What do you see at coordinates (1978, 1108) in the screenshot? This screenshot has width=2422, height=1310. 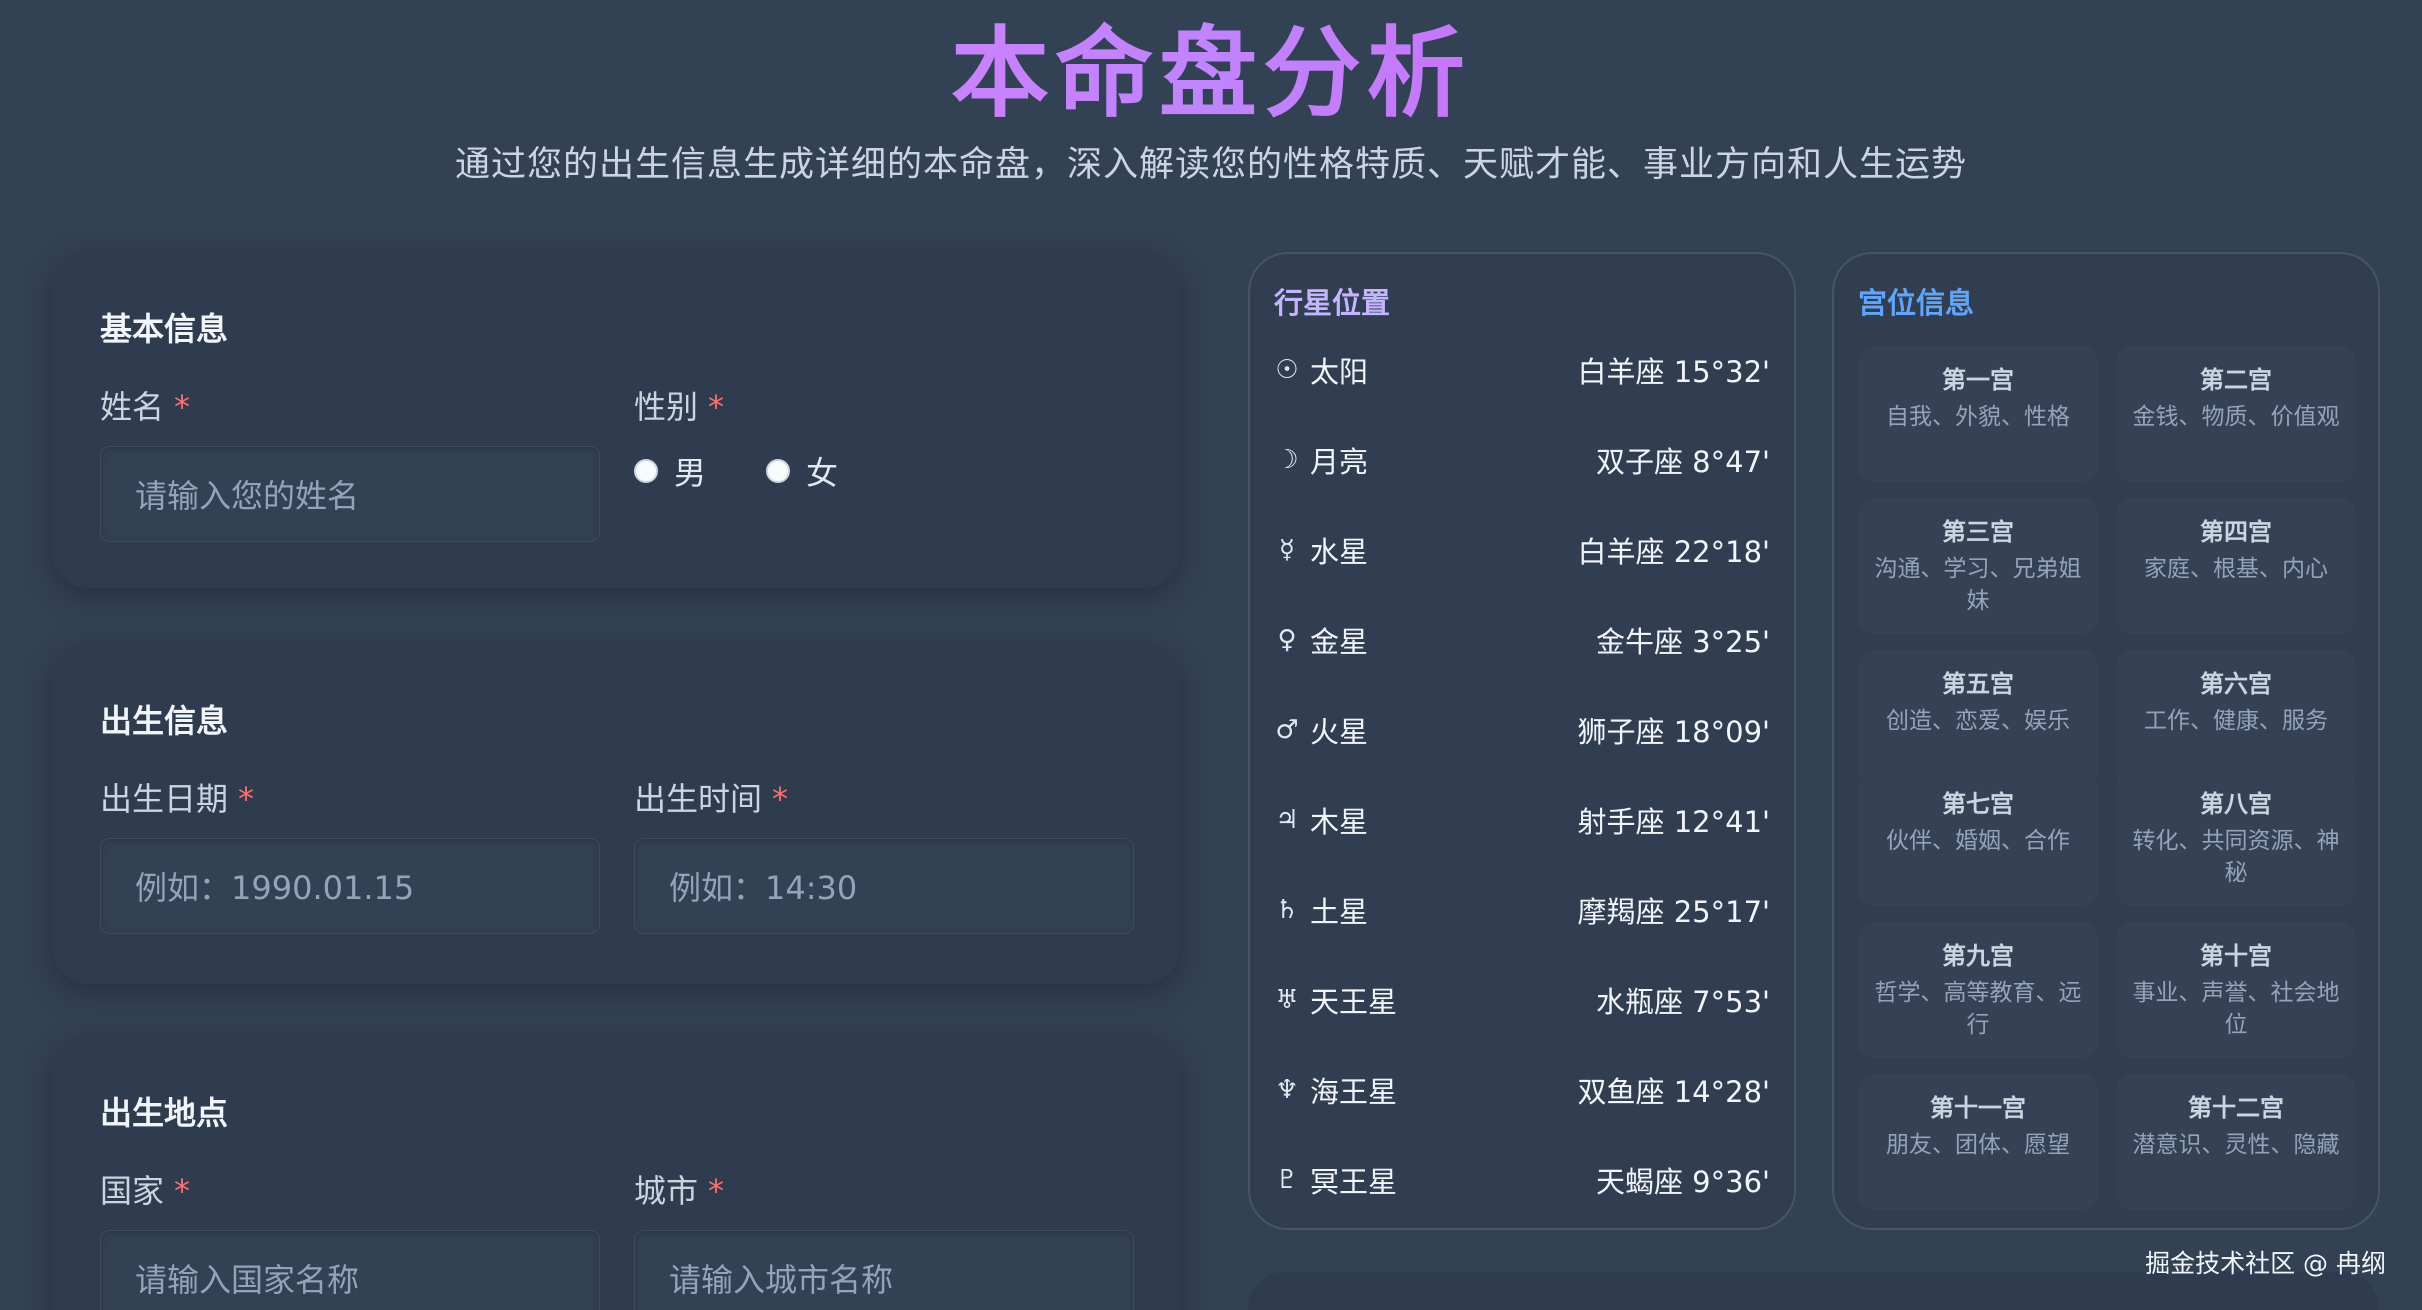 I see `house-name: 第十一宫` at bounding box center [1978, 1108].